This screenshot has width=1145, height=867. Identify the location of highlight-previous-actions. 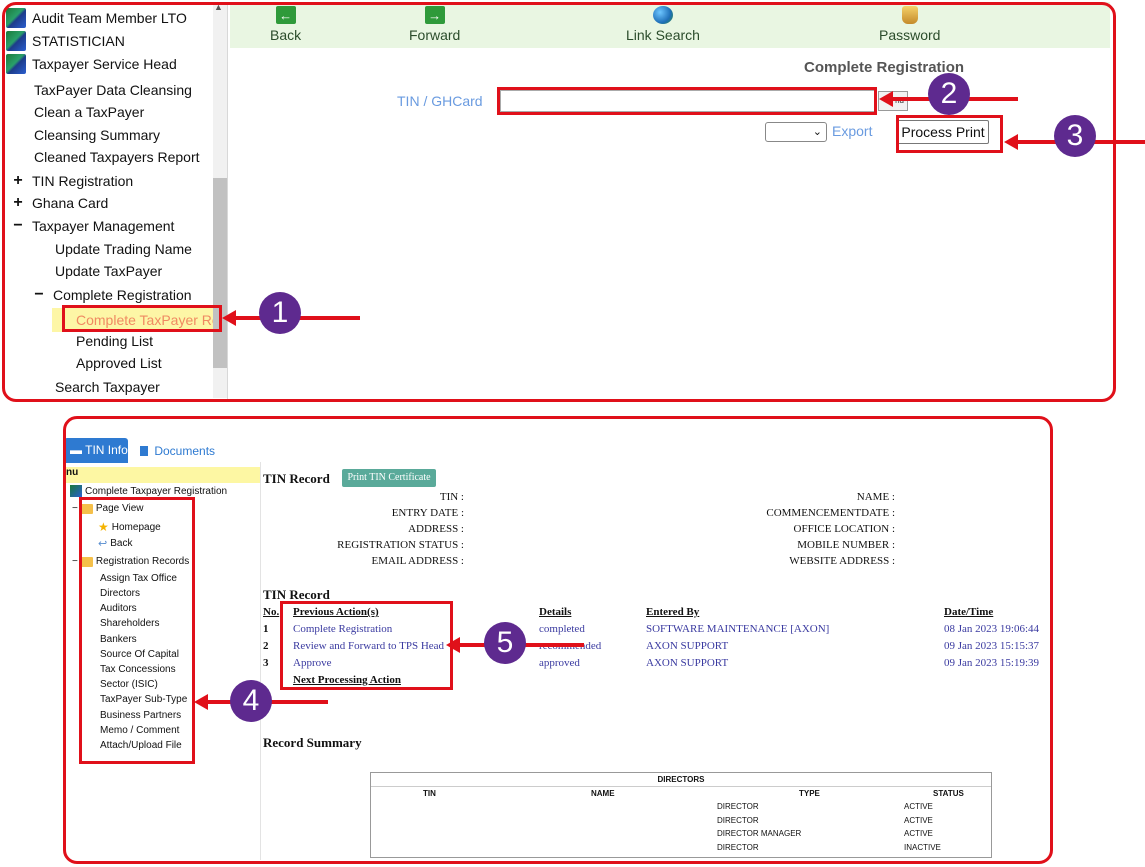
(366, 645).